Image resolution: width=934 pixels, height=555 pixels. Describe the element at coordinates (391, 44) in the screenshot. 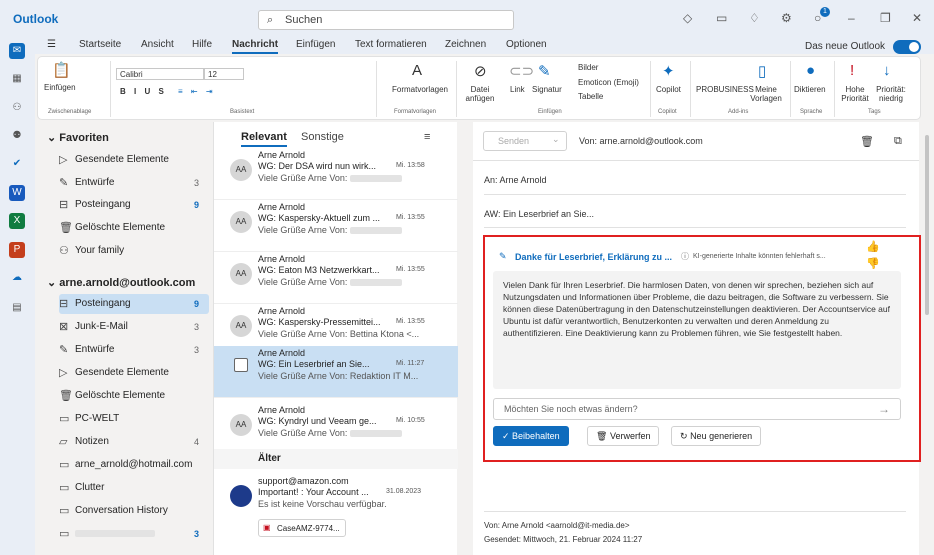

I see `tab-text-formatieren: Text formatieren` at that location.